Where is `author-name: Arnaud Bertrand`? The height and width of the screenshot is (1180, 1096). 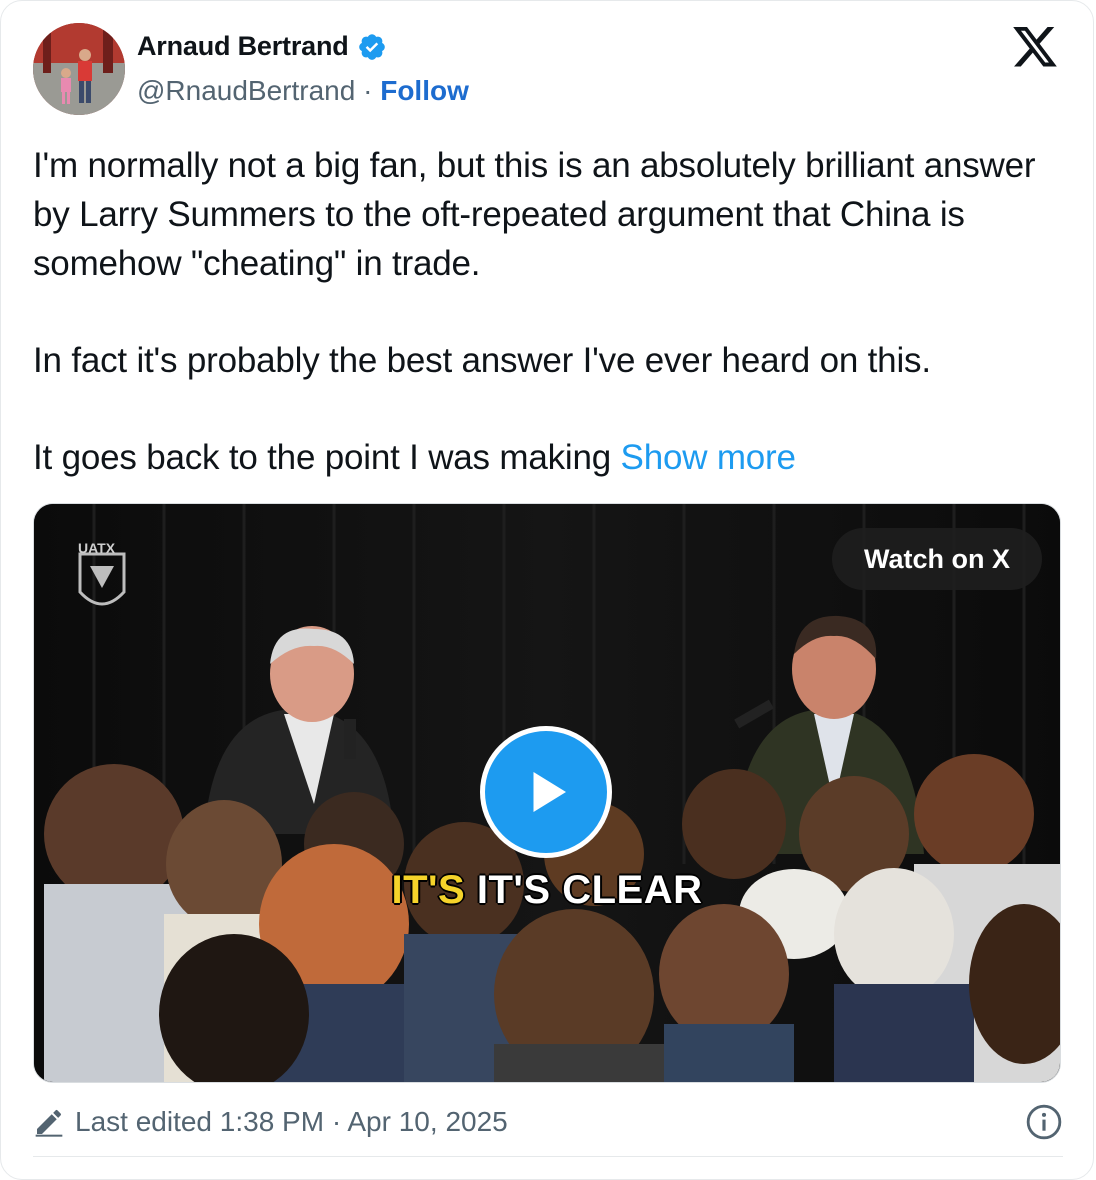 author-name: Arnaud Bertrand is located at coordinates (243, 46).